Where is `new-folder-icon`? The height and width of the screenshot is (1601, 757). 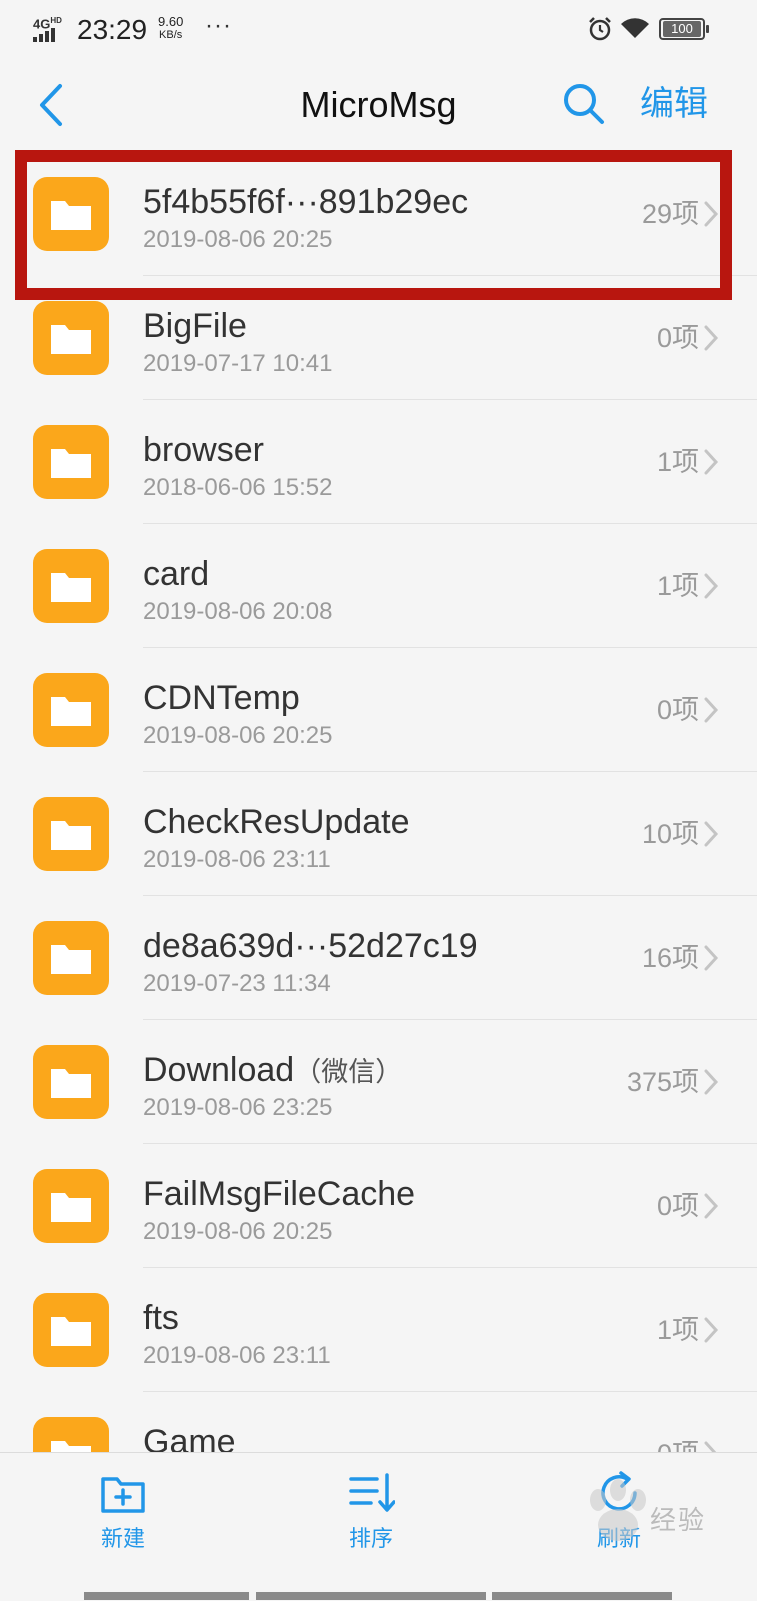
new-folder-icon is located at coordinates (123, 1495).